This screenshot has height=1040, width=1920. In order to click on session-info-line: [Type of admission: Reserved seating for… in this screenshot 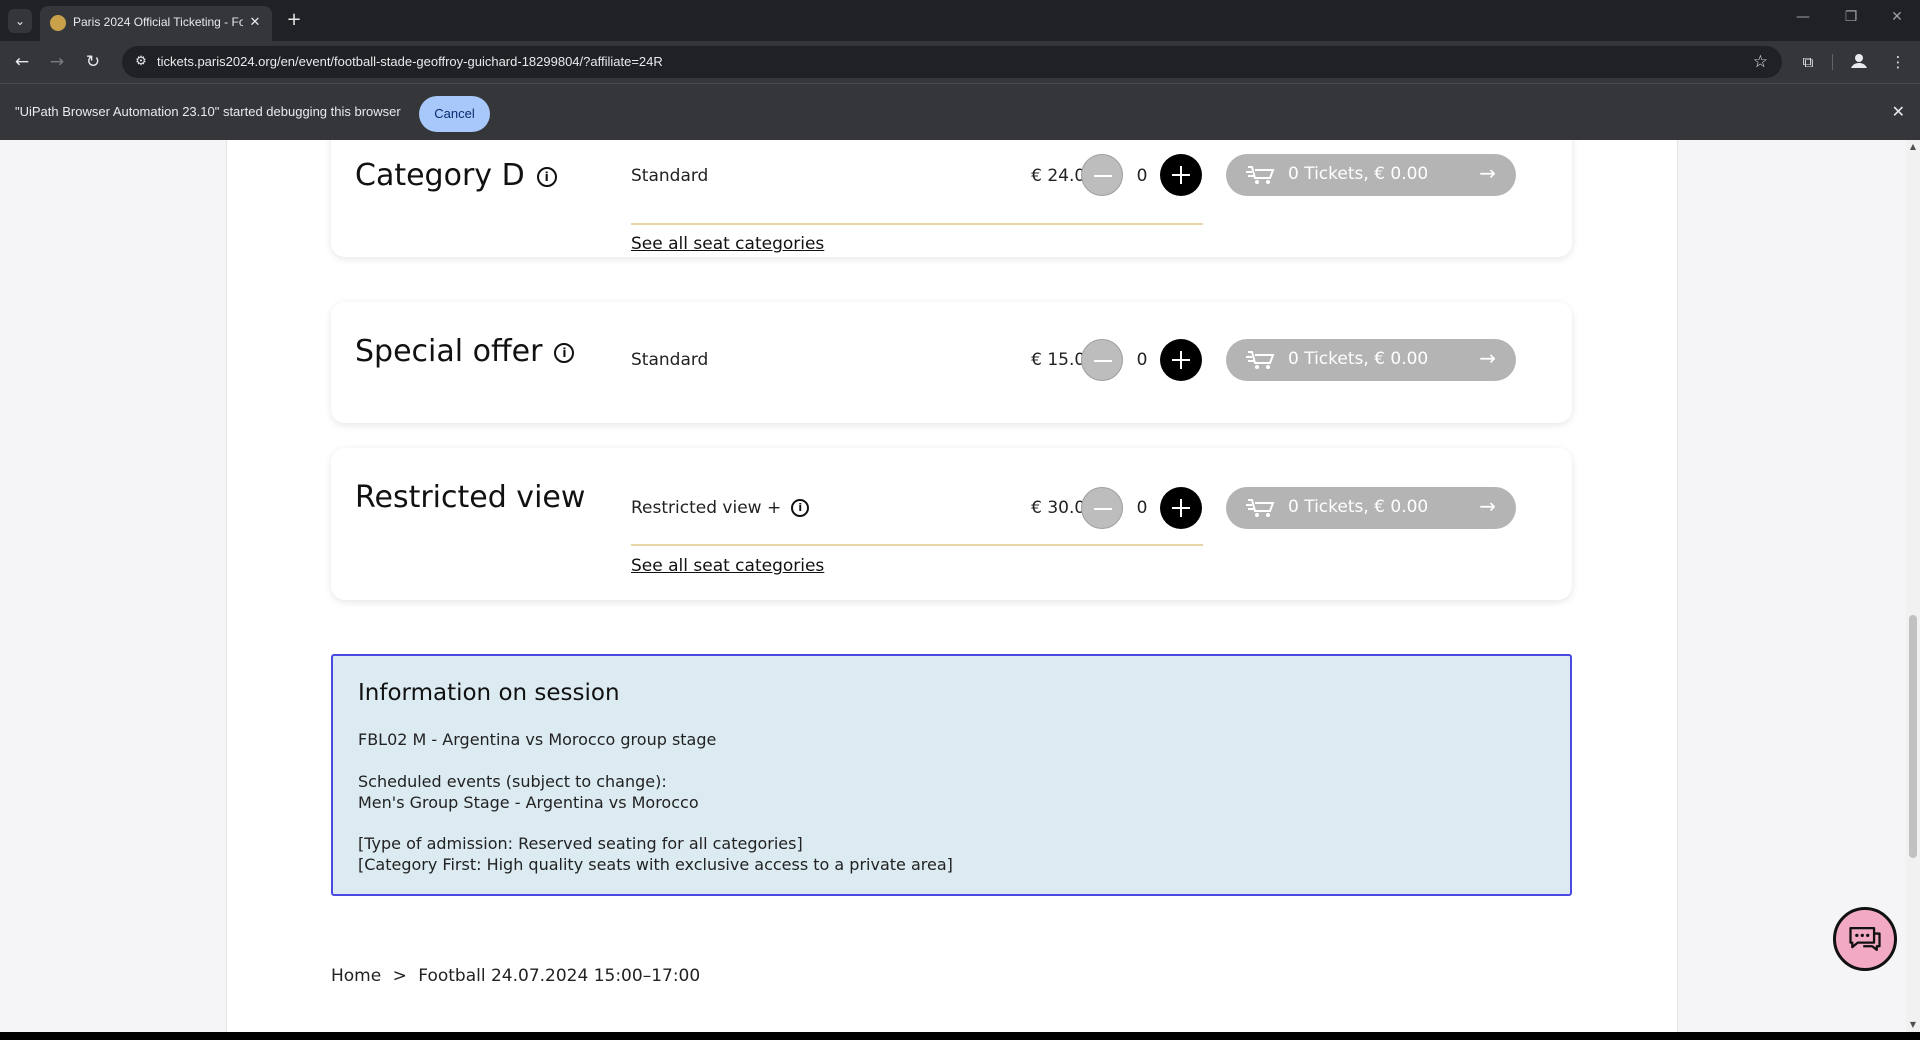, I will do `click(580, 843)`.